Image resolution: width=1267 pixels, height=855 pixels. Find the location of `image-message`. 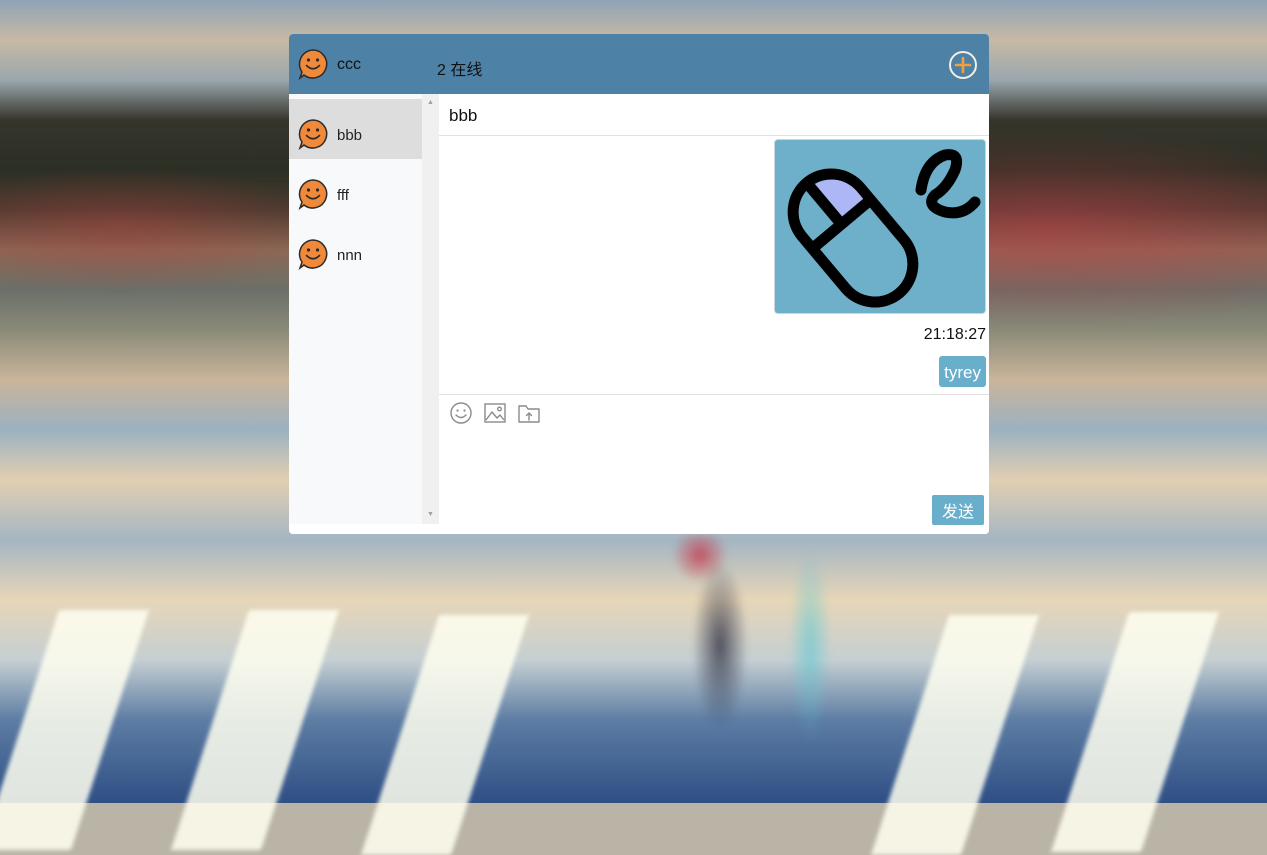

image-message is located at coordinates (880, 226).